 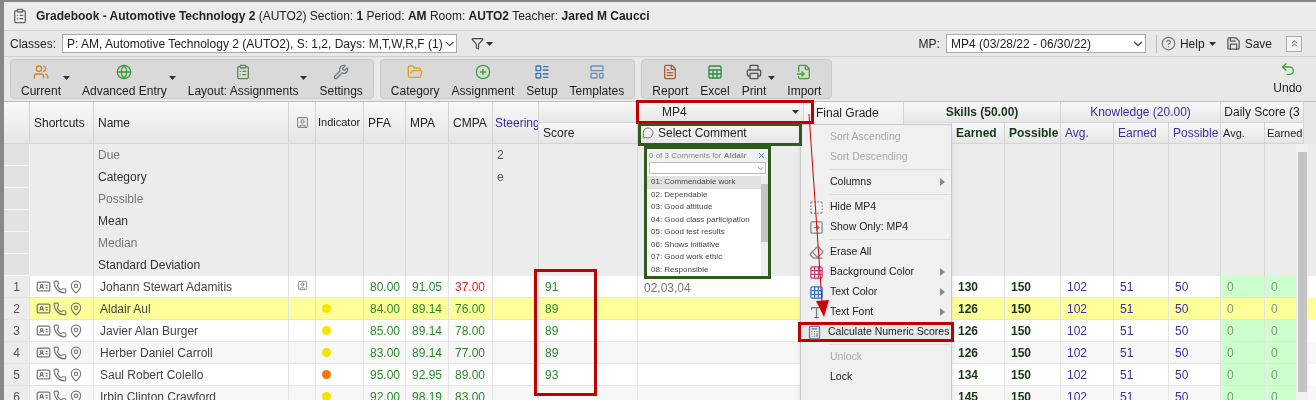 I want to click on close-icon, so click(x=761, y=155).